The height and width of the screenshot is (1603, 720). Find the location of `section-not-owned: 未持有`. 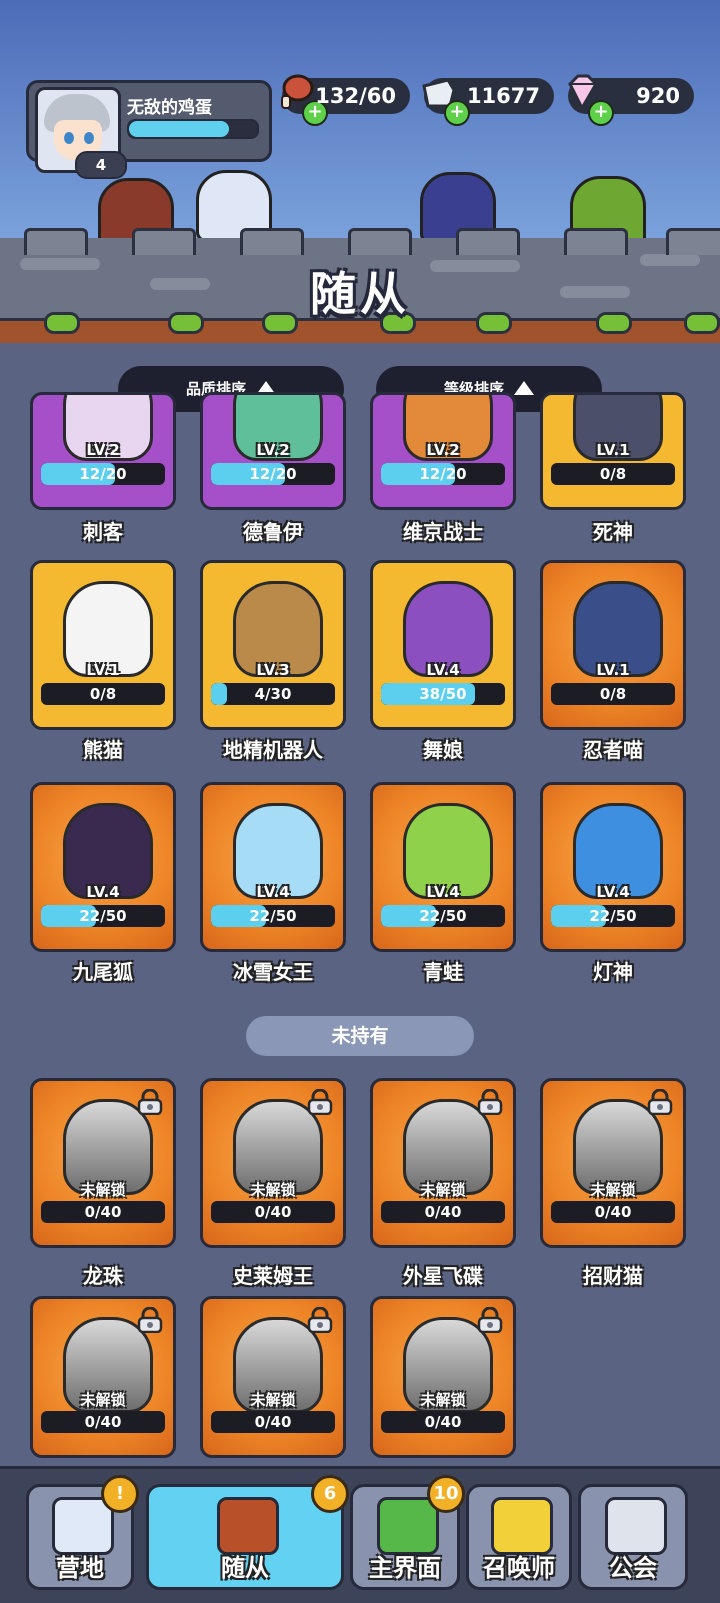

section-not-owned: 未持有 is located at coordinates (360, 1036).